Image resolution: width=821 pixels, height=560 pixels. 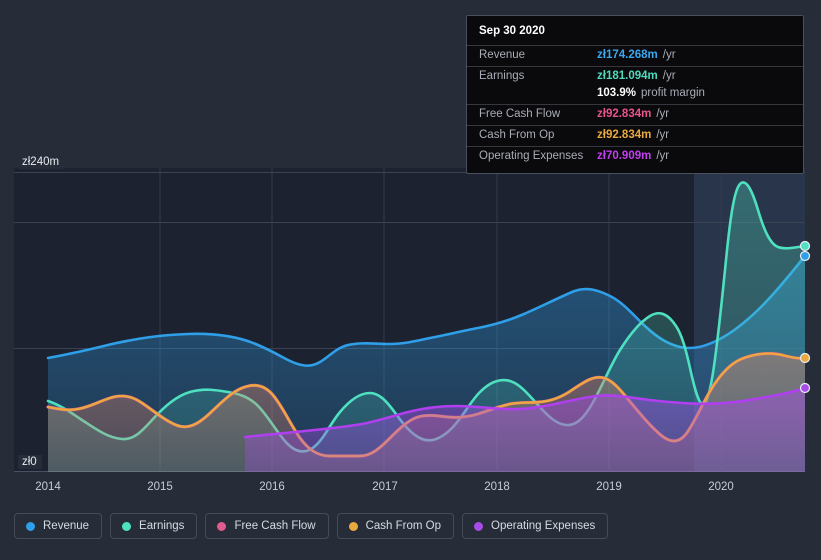 I want to click on tooltip-row-operating-expenses: Operating Expenses zł70.909m /yr, so click(x=635, y=156).